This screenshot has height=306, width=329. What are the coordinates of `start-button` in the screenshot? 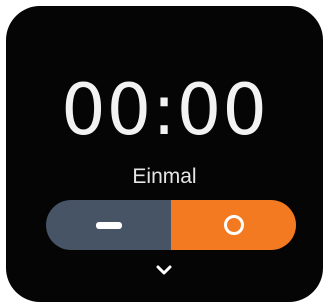 It's located at (233, 225).